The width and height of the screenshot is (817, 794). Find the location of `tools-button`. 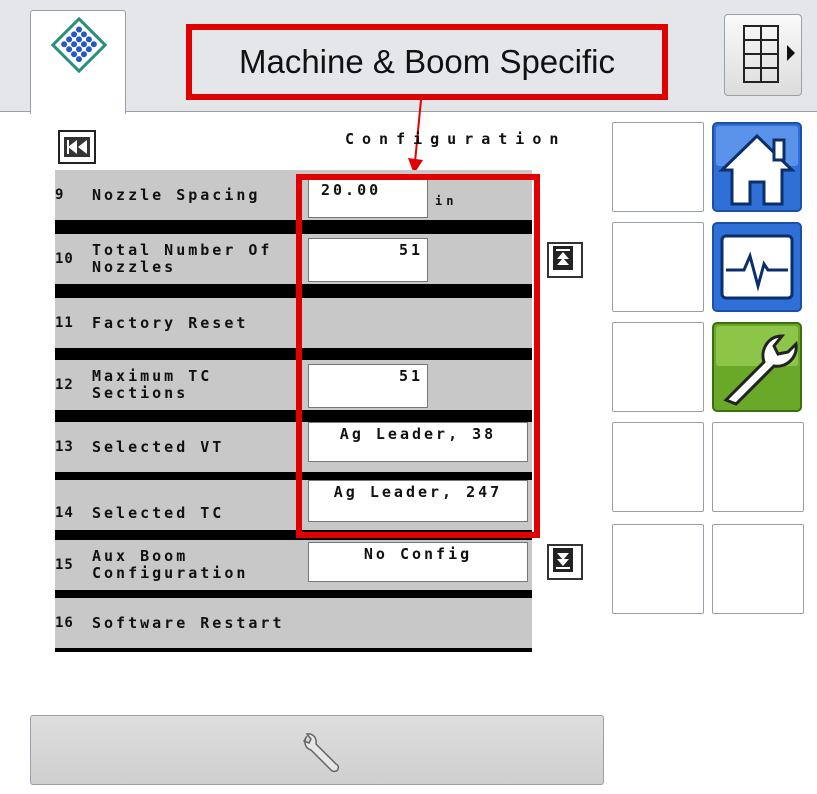

tools-button is located at coordinates (757, 367).